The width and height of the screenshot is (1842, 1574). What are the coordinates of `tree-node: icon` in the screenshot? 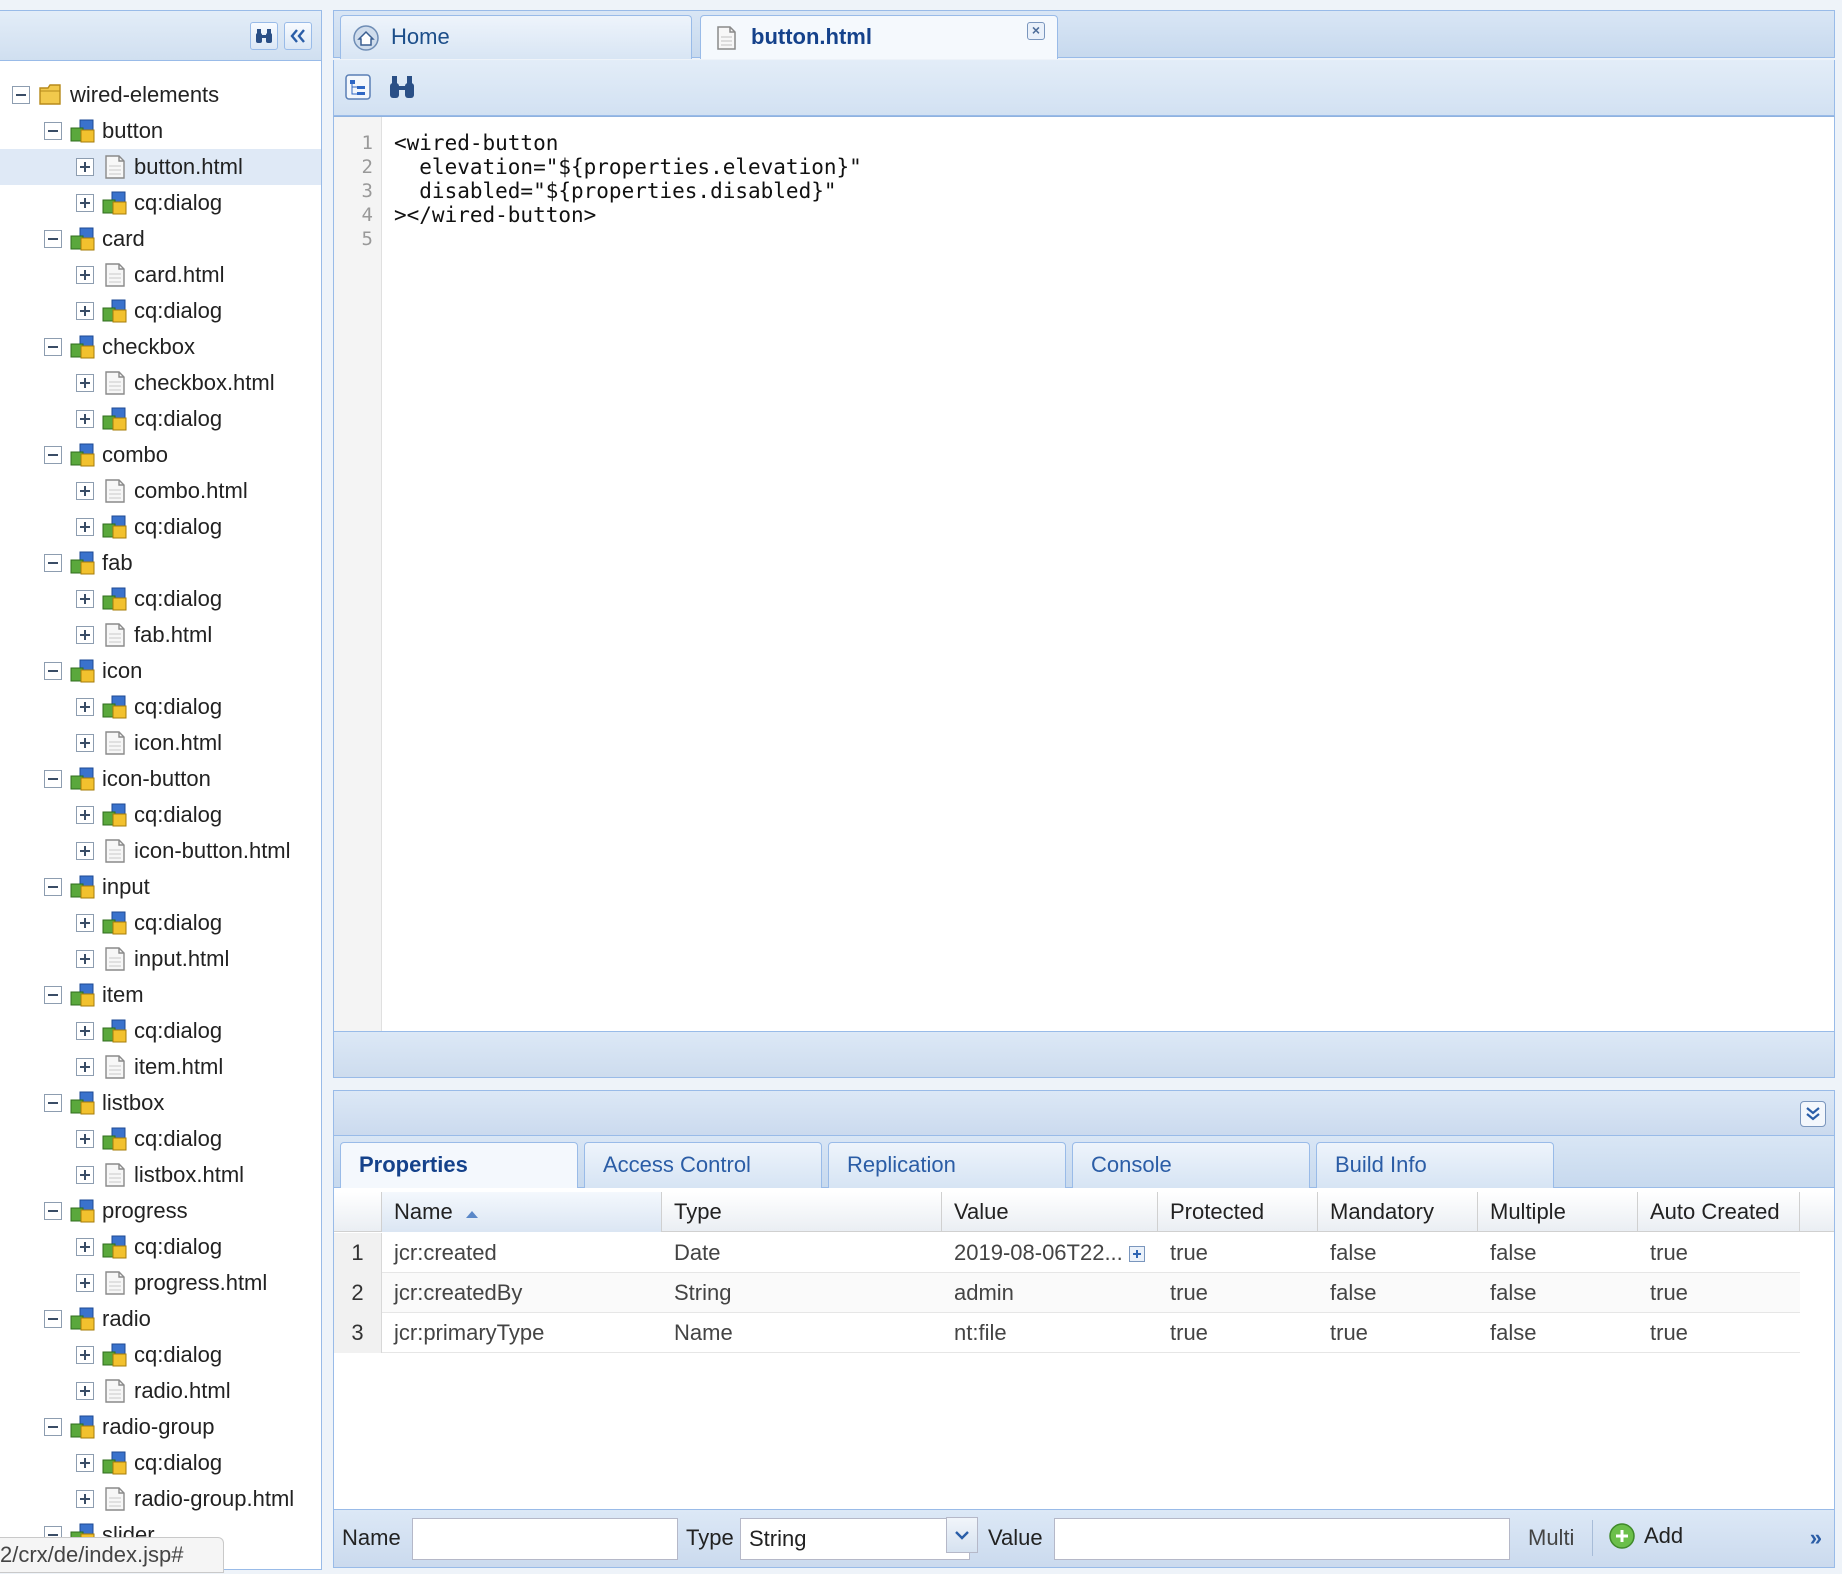 It's located at (160, 671).